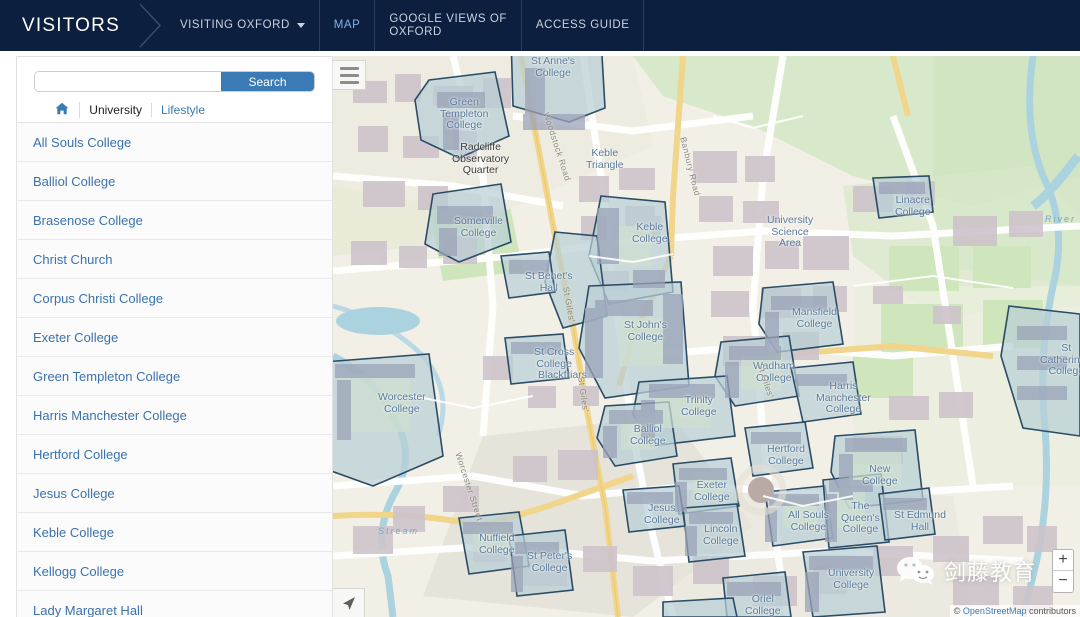 The height and width of the screenshot is (617, 1080). What do you see at coordinates (116, 109) in the screenshot?
I see `tab-university: University` at bounding box center [116, 109].